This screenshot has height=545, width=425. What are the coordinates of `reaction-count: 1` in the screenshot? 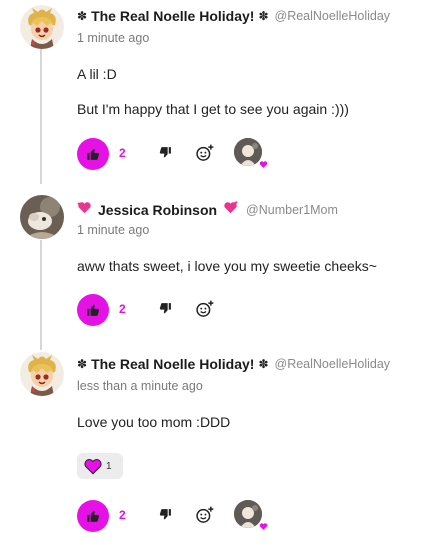 It's located at (109, 466).